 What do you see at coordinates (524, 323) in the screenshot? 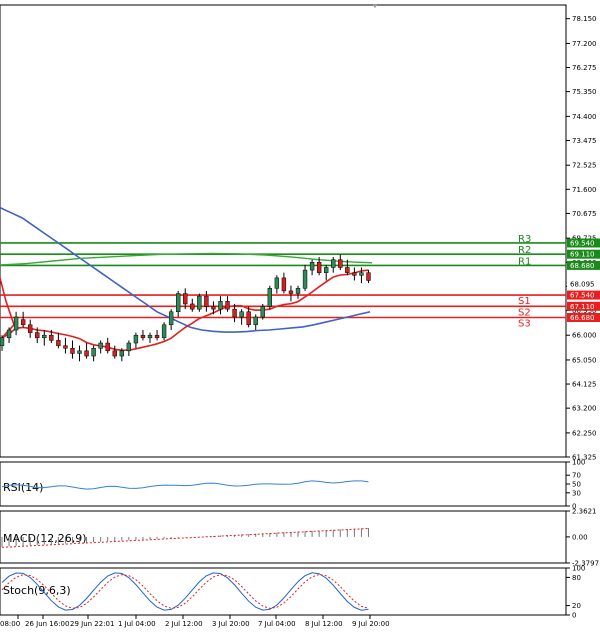
I see `level-label-s3: S3` at bounding box center [524, 323].